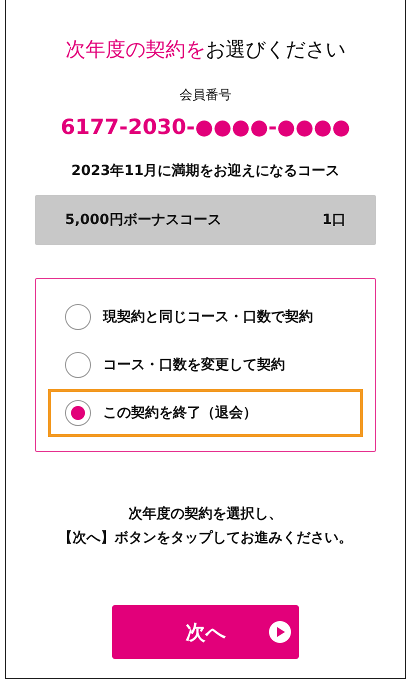  What do you see at coordinates (143, 220) in the screenshot?
I see `course-name: 5,000円ボーナスコース` at bounding box center [143, 220].